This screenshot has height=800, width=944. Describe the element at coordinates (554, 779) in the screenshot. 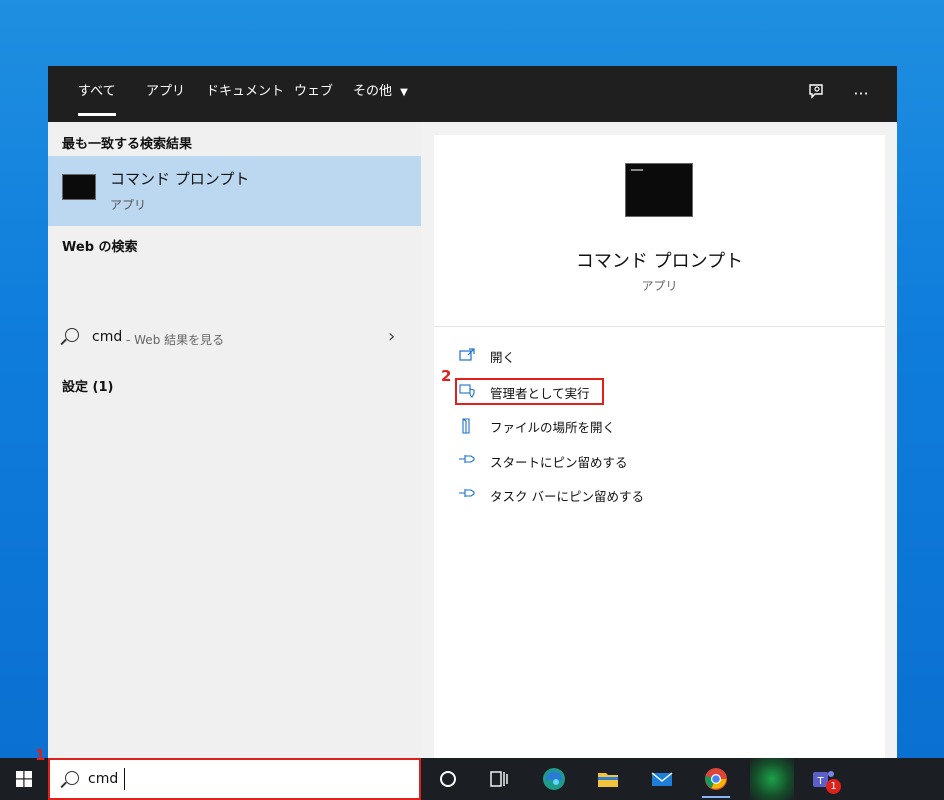

I see `edge-icon` at that location.